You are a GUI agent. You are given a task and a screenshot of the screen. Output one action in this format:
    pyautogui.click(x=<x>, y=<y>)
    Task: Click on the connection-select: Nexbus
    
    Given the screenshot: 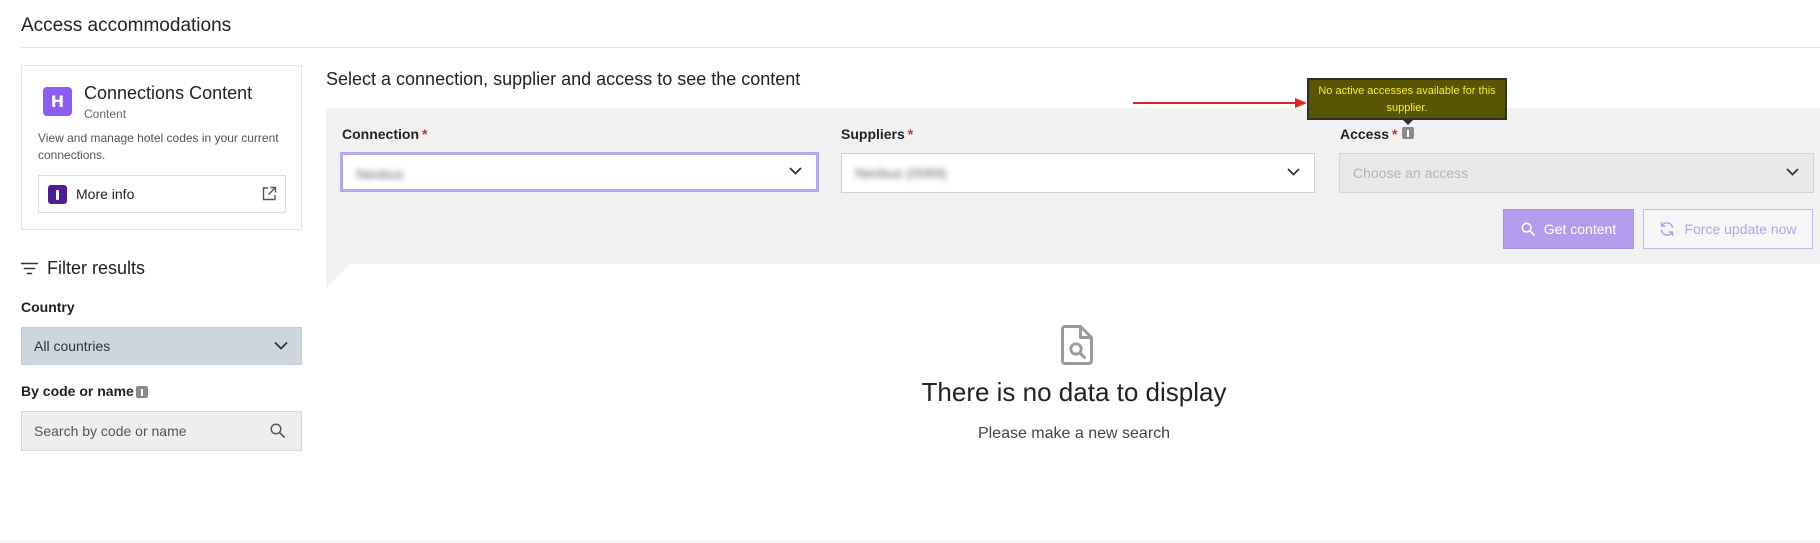 What is the action you would take?
    pyautogui.click(x=579, y=172)
    